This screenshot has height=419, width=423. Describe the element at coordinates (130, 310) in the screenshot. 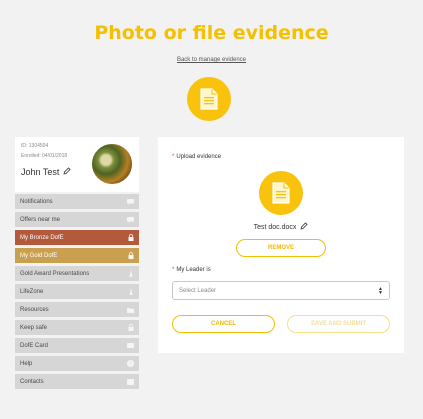

I see `folder-icon` at that location.